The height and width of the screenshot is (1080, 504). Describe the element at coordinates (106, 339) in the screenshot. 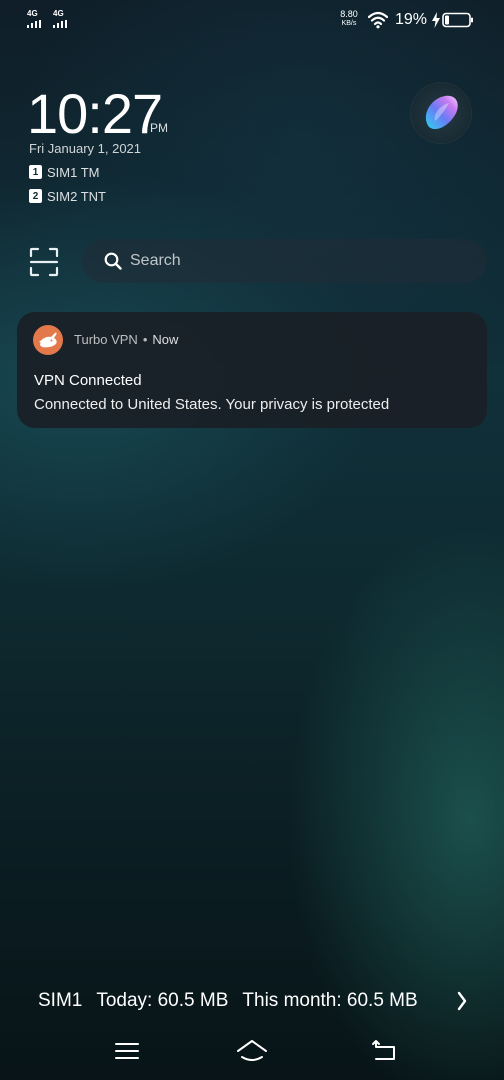

I see `notification-app-name: Turbo VPN` at that location.